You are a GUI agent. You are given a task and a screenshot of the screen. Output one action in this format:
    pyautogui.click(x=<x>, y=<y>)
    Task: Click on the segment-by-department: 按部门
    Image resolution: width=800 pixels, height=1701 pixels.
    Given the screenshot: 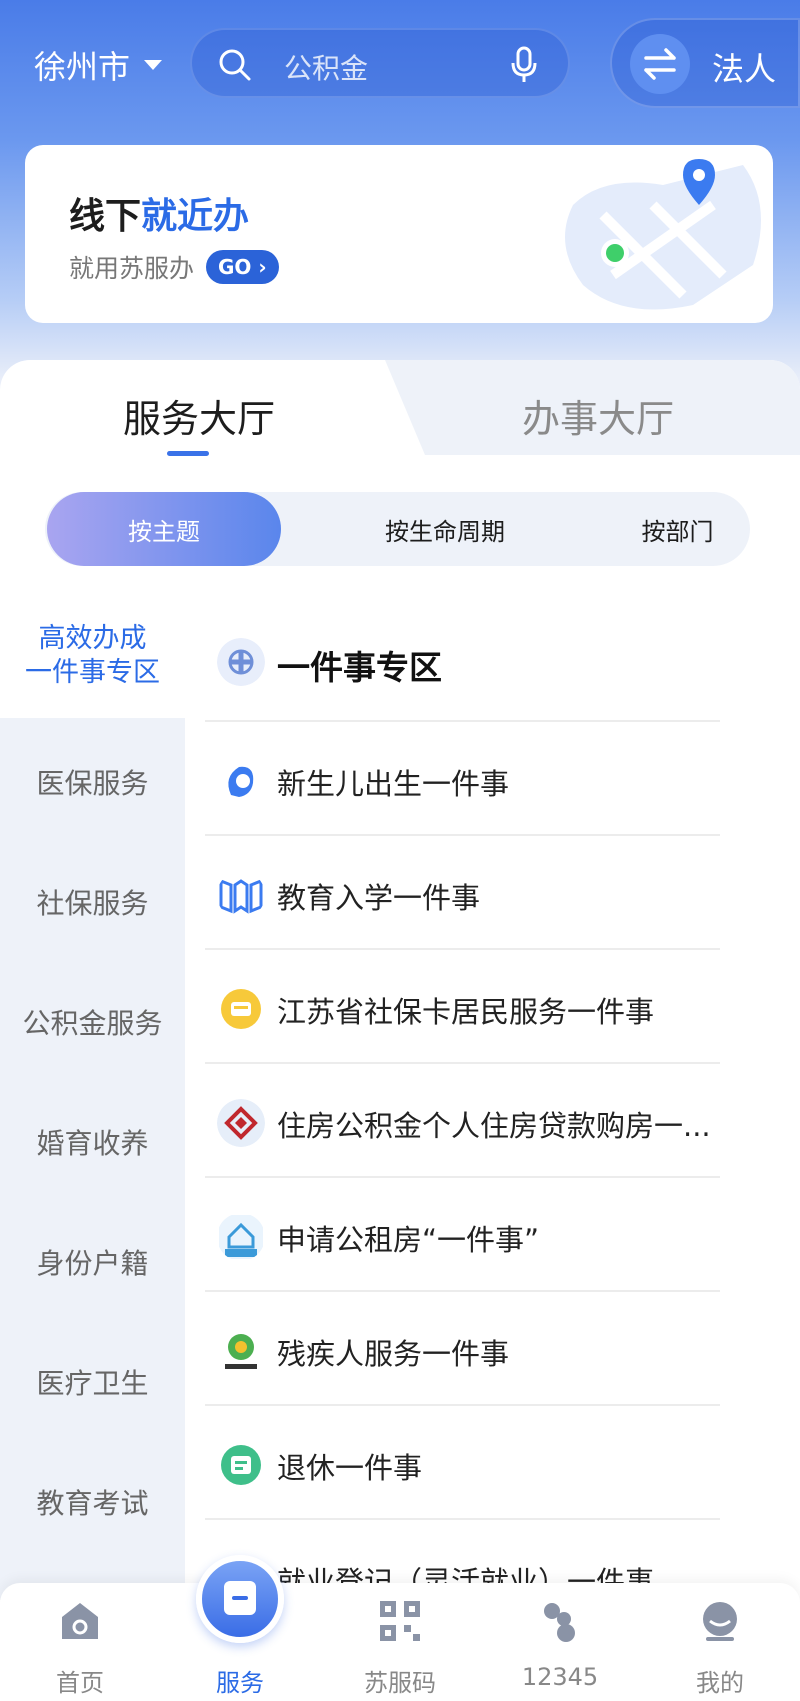 What is the action you would take?
    pyautogui.click(x=677, y=529)
    